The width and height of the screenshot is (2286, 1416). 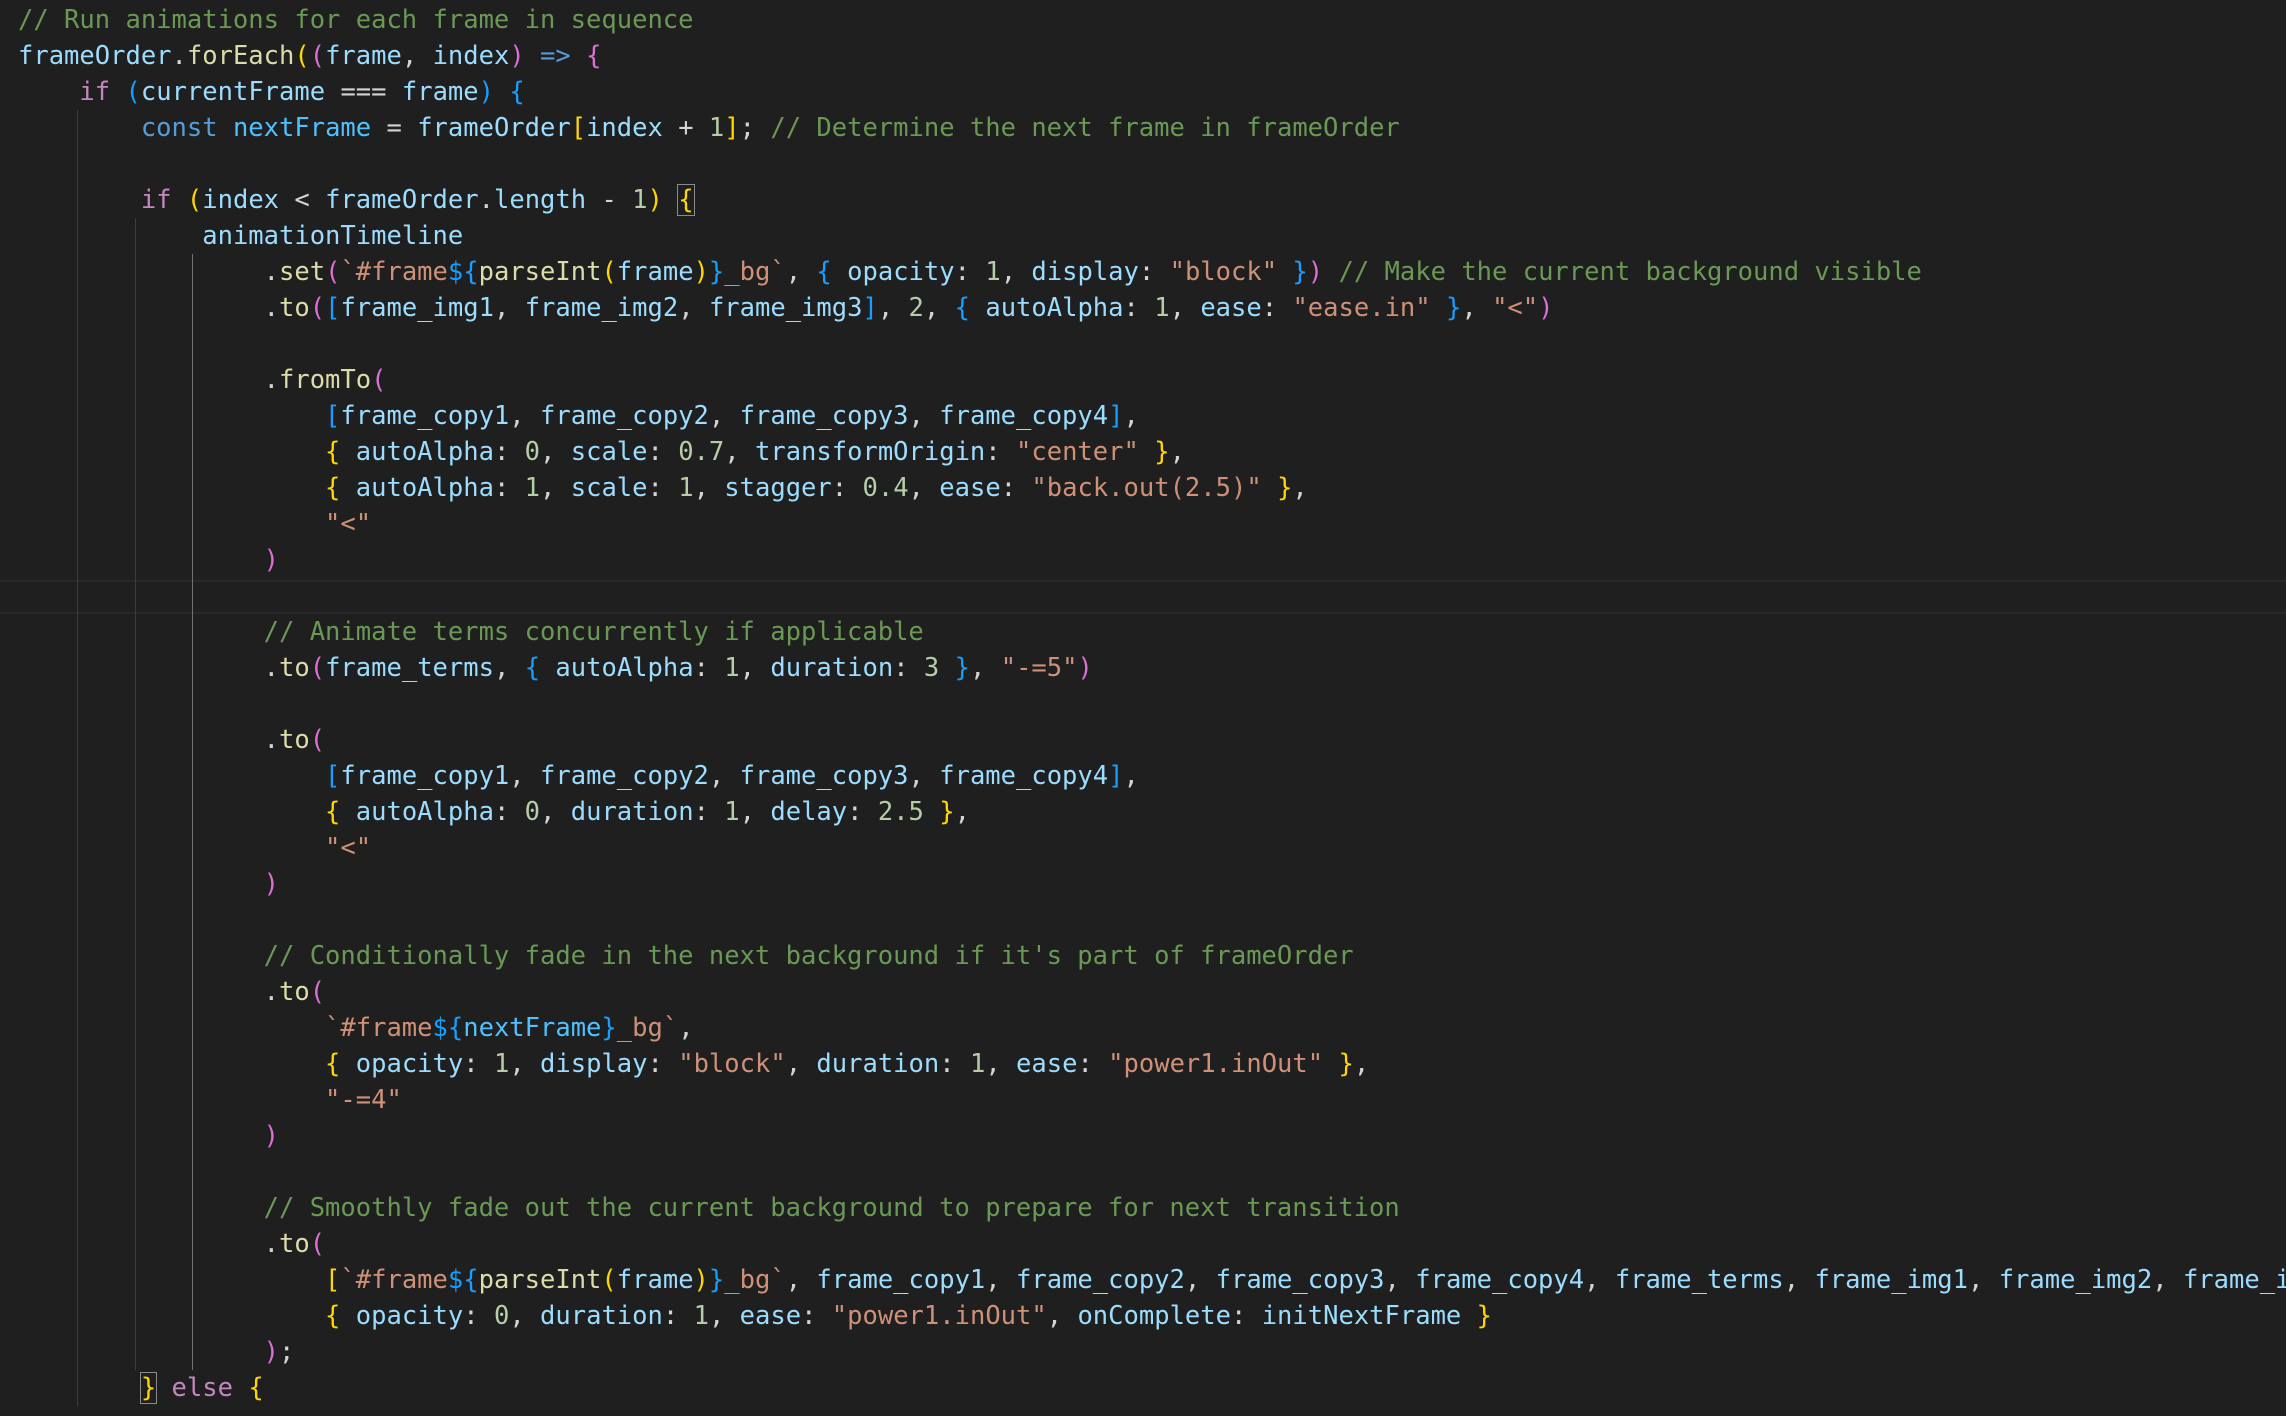 I want to click on code-token: ===, so click(x=363, y=92).